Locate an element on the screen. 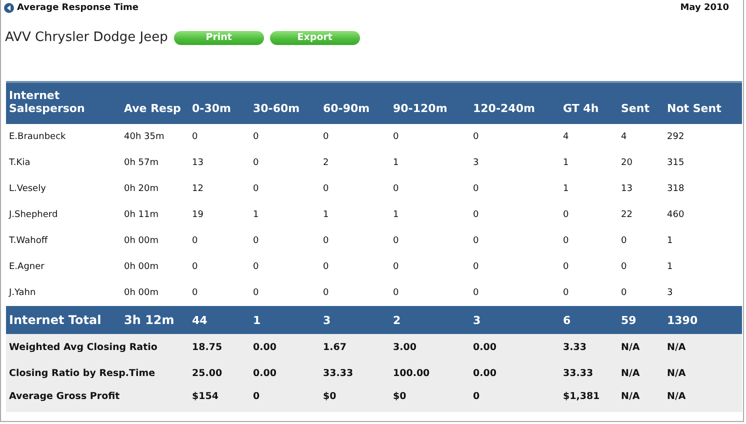 This screenshot has width=746, height=424. table-cell: J.Yahn is located at coordinates (22, 293).